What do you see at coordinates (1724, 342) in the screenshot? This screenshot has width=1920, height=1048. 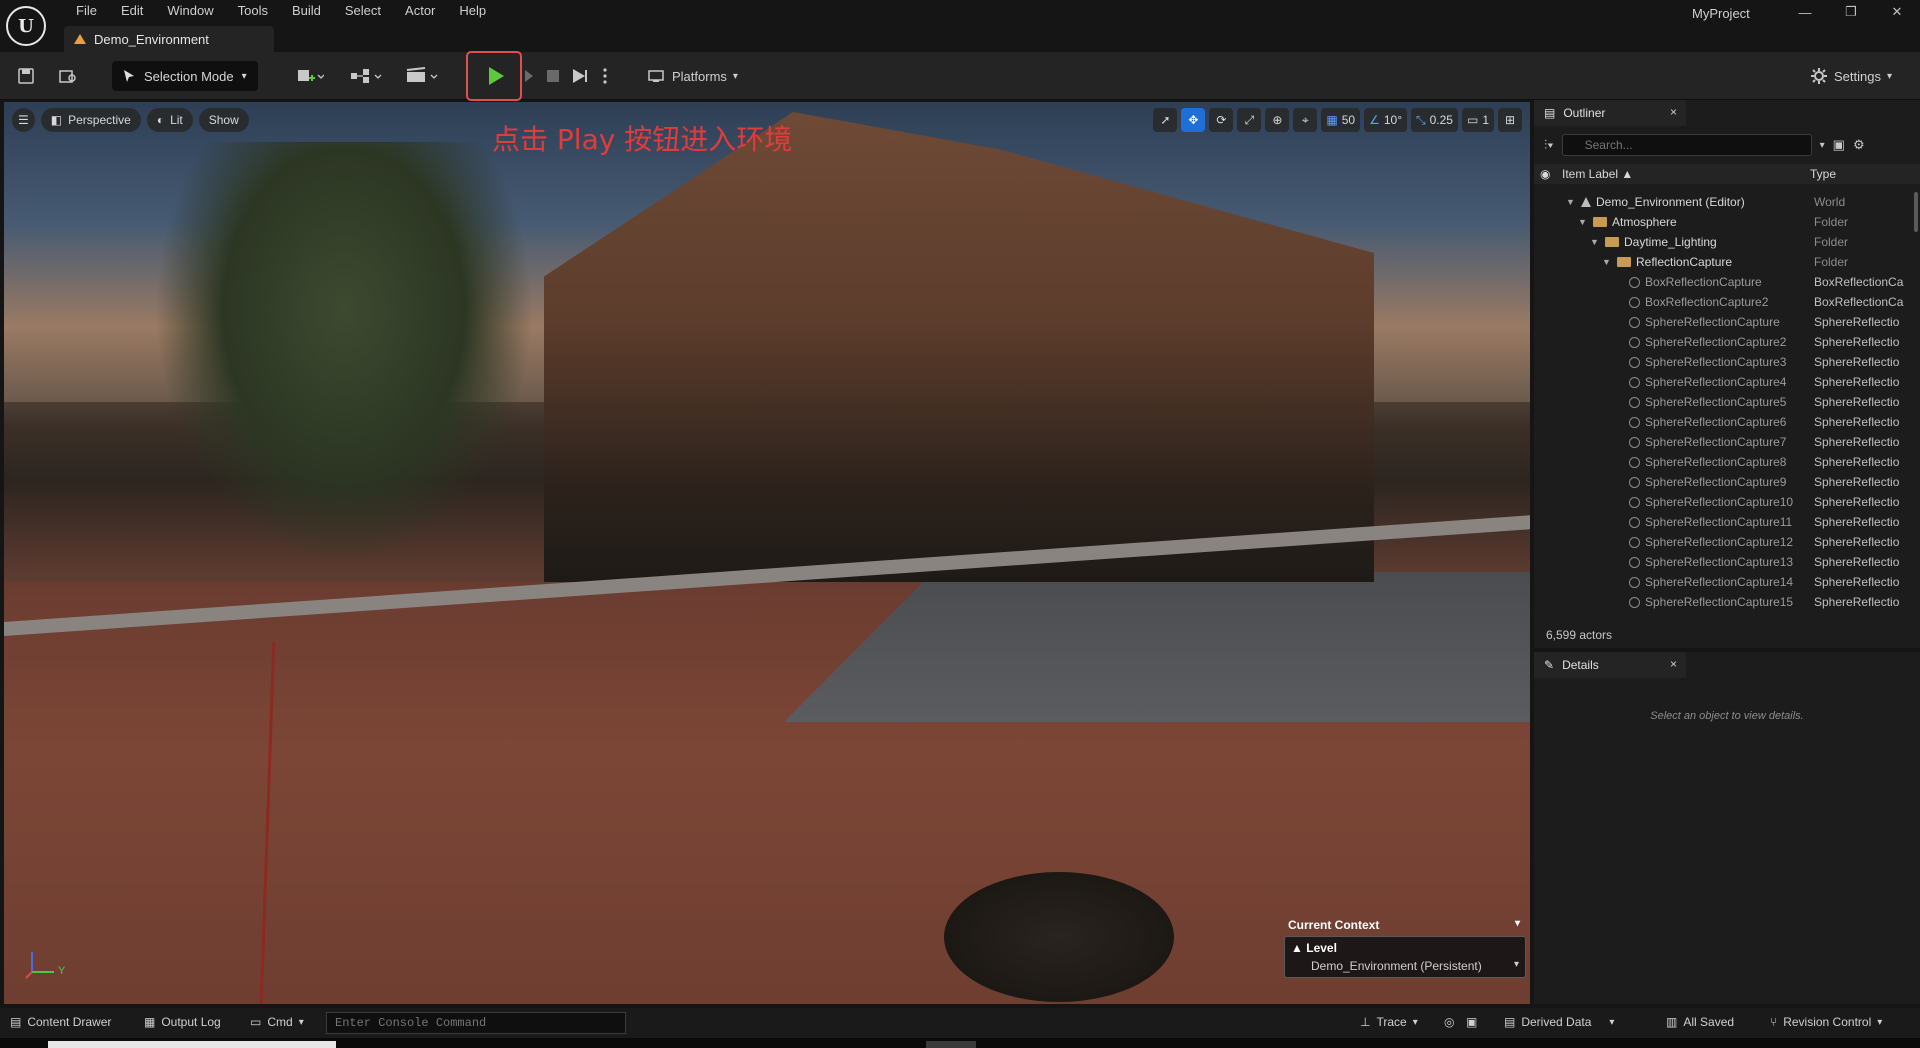 I see `outliner-row: SphereReflectionCapture2 SphereReflectio` at bounding box center [1724, 342].